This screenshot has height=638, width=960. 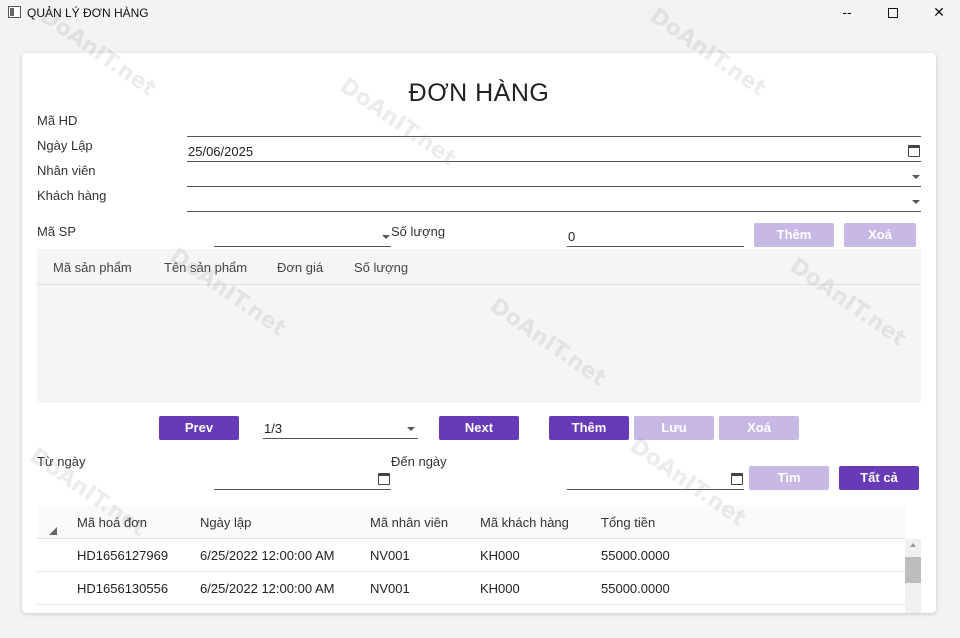 What do you see at coordinates (913, 570) in the screenshot?
I see `scrollbar-thumb` at bounding box center [913, 570].